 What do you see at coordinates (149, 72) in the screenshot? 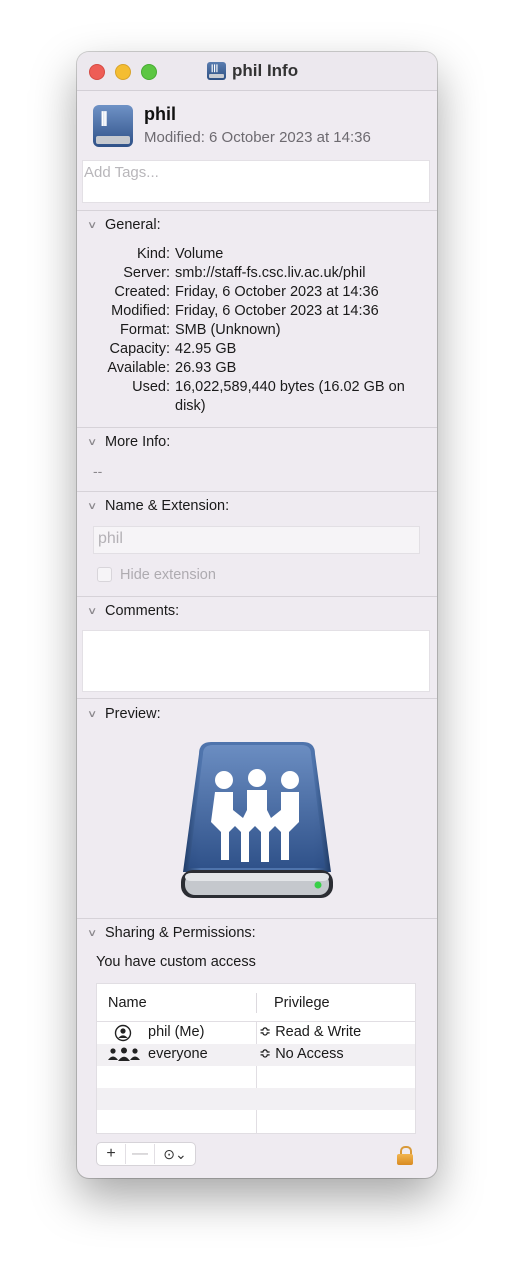
I see `zoom-button` at bounding box center [149, 72].